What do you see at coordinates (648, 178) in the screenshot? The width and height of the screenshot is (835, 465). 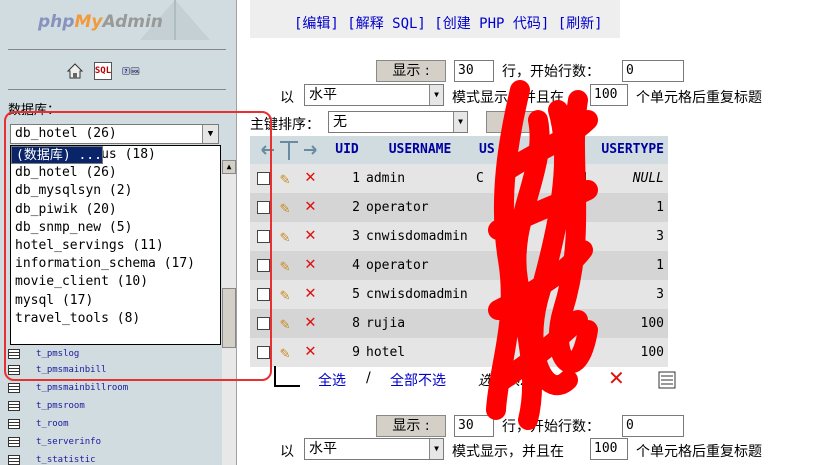 I see `cell-usertype: NULL` at bounding box center [648, 178].